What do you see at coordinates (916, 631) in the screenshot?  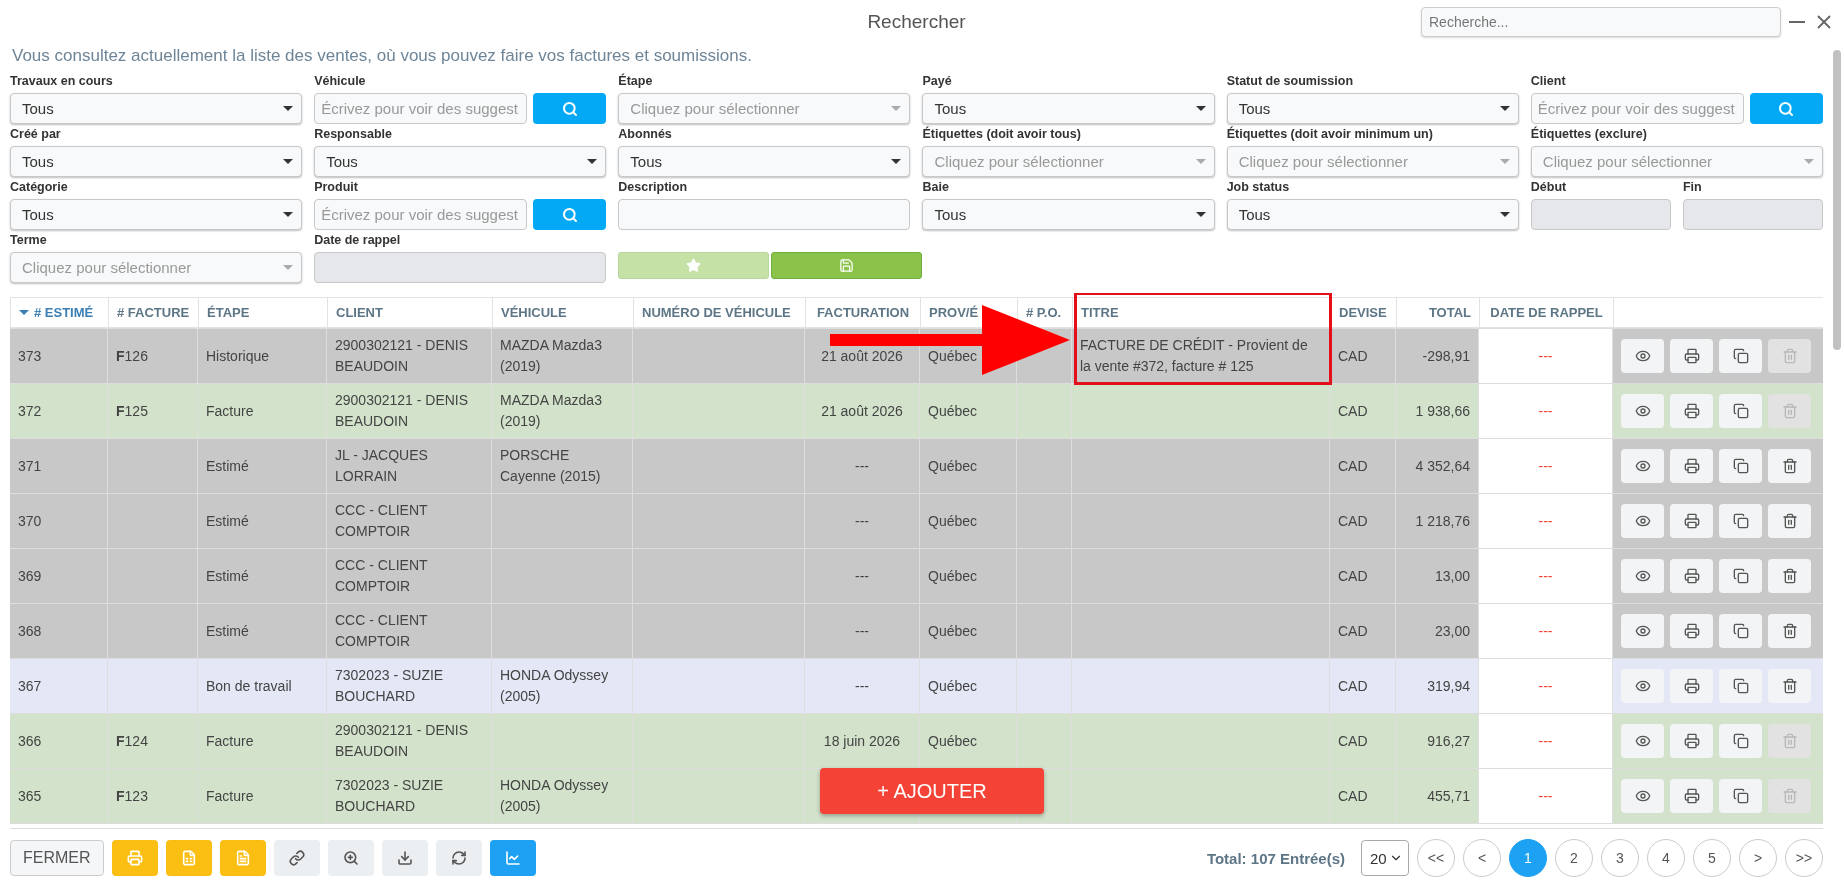 I see `table-row: 368 Estimé CCC - CLIENT COMPTOIR --- Québec CAD 23,00 ---` at bounding box center [916, 631].